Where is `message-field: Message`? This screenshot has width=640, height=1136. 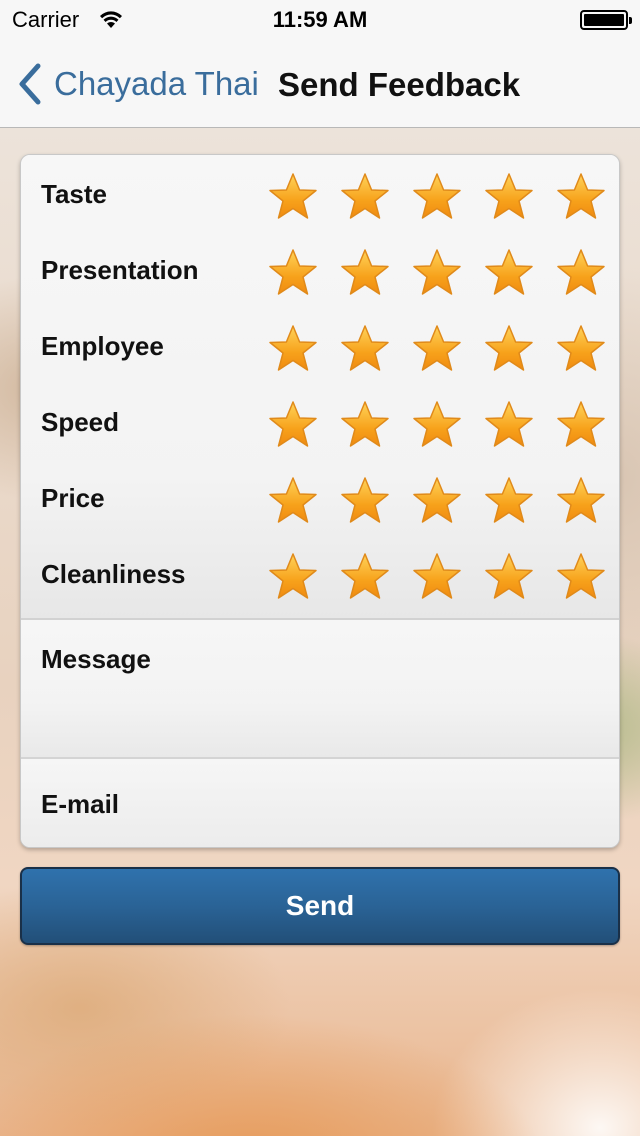 message-field: Message is located at coordinates (320, 689).